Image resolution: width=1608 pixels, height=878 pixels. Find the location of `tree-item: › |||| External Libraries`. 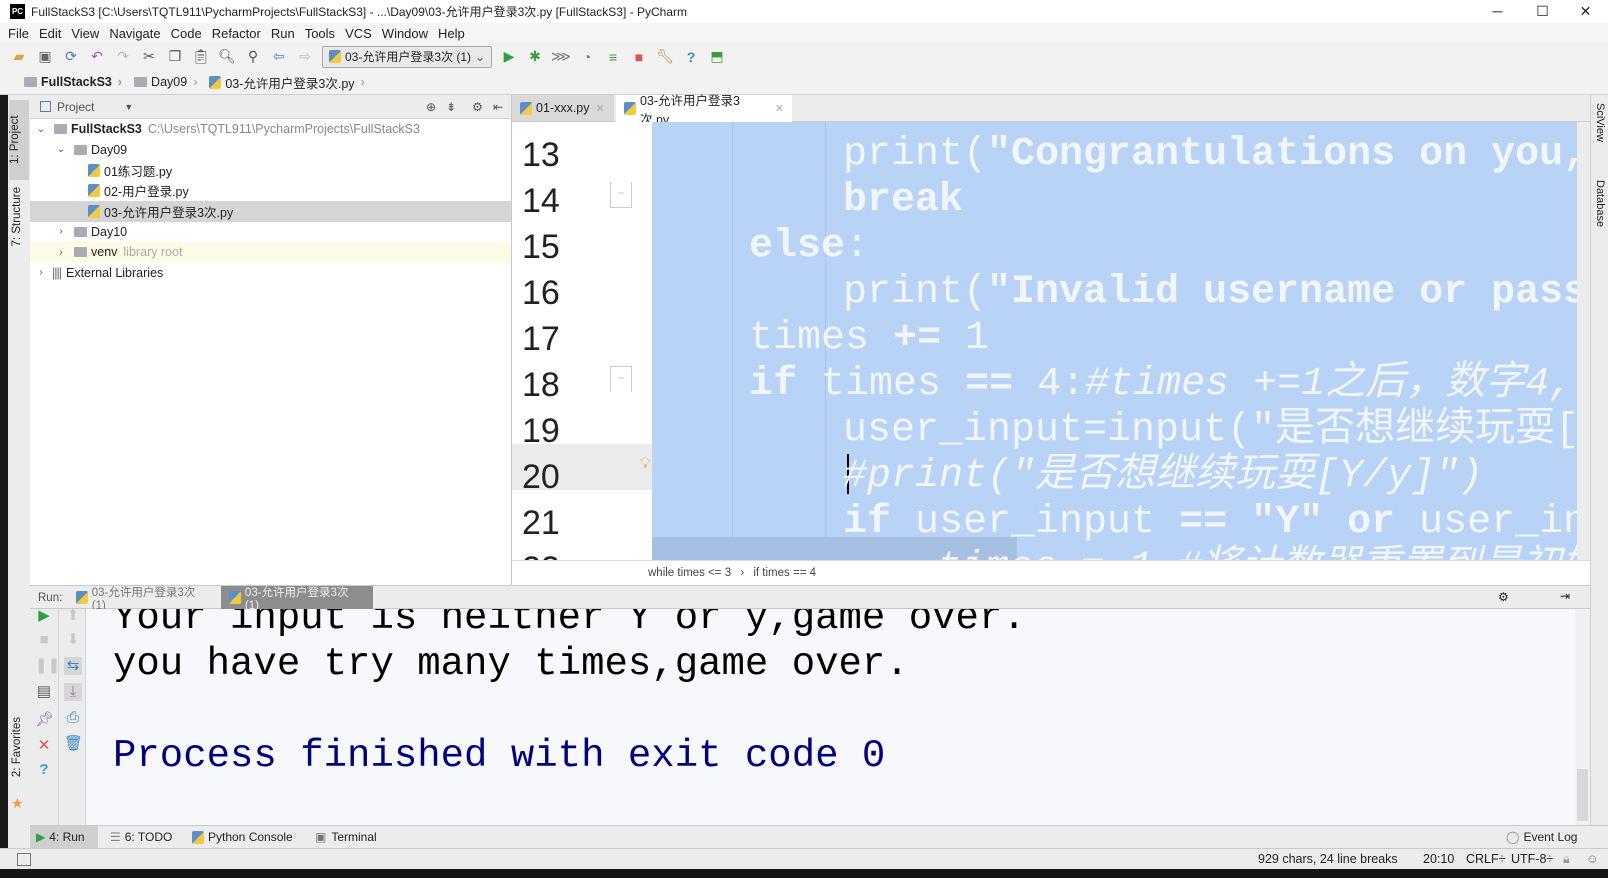

tree-item: › |||| External Libraries is located at coordinates (270, 273).